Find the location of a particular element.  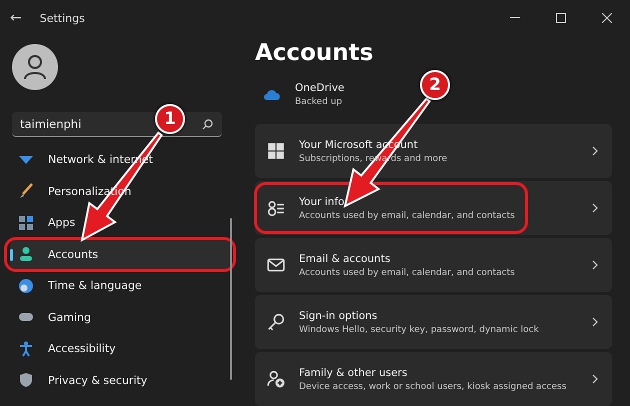

step-number: 2 is located at coordinates (435, 85).